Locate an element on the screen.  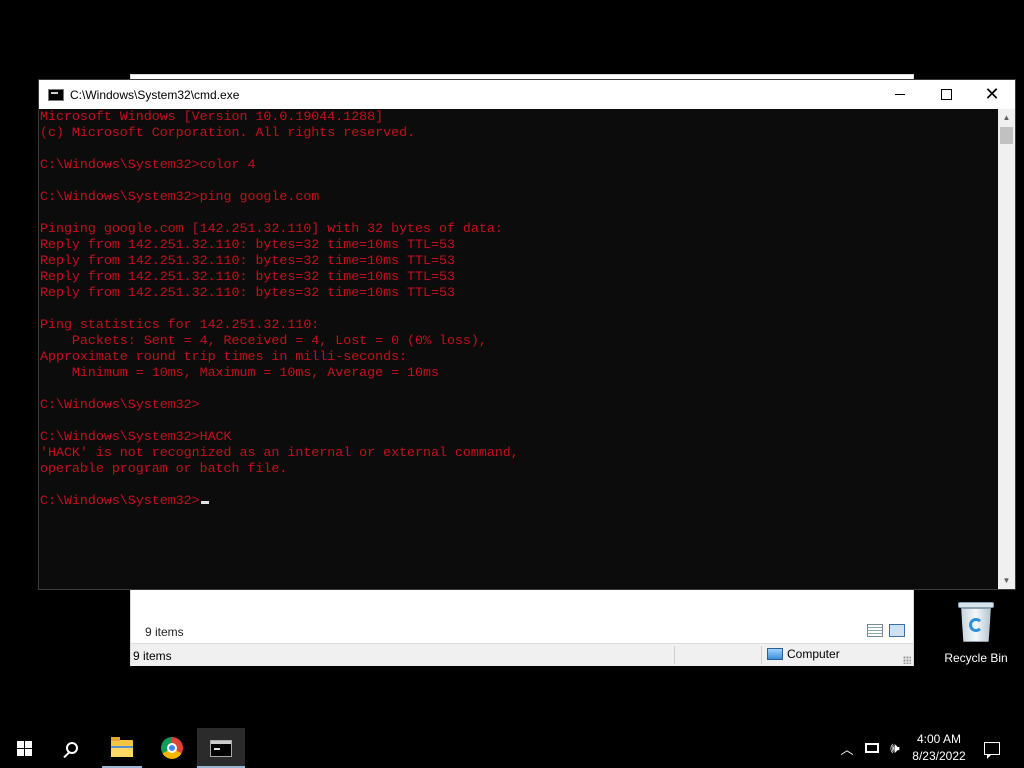
network-icon is located at coordinates (872, 748).